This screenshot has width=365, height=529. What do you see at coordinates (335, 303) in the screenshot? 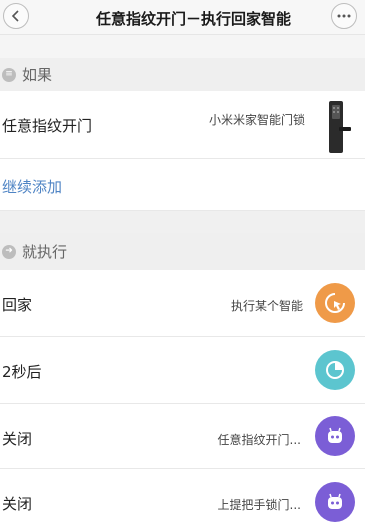
I see `cursor-click-icon` at bounding box center [335, 303].